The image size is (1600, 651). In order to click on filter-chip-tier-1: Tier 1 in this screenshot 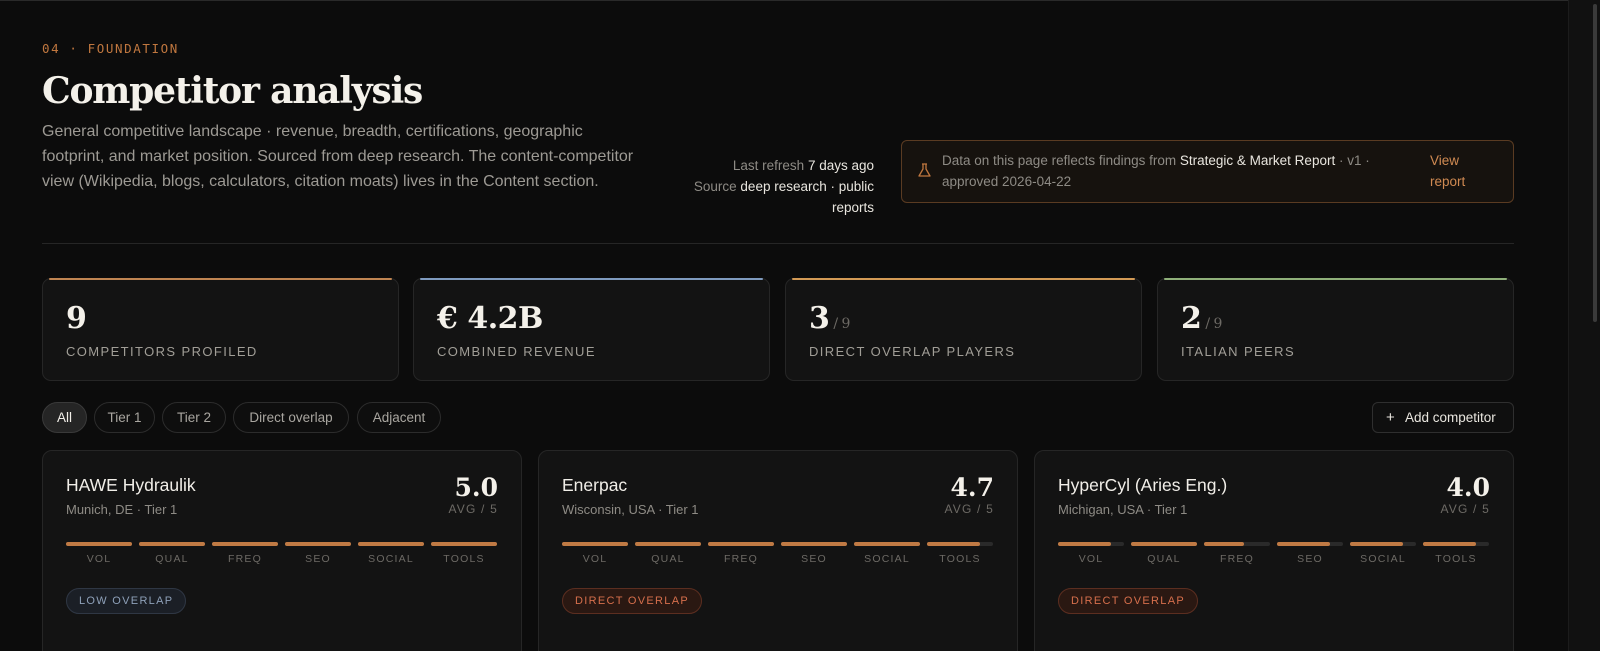, I will do `click(124, 417)`.